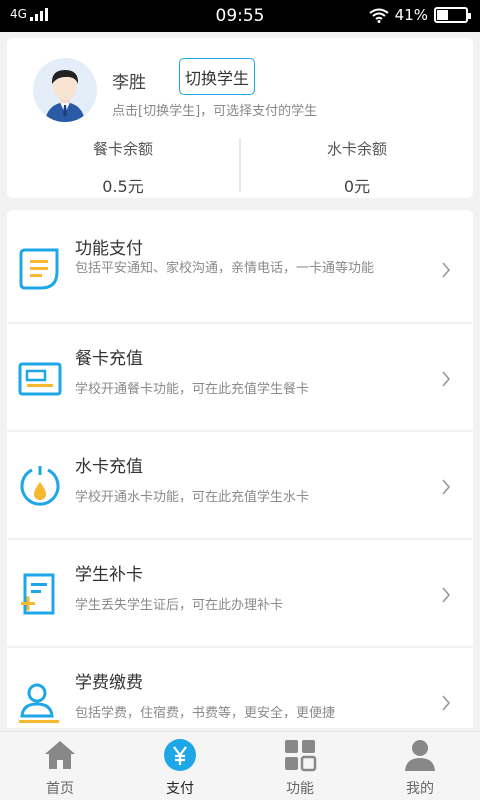 The width and height of the screenshot is (480, 800). I want to click on menu-item-function-pay: 功能支付 包括平安通知、家校沟通，亲情电话，一卡通等功能, so click(240, 267).